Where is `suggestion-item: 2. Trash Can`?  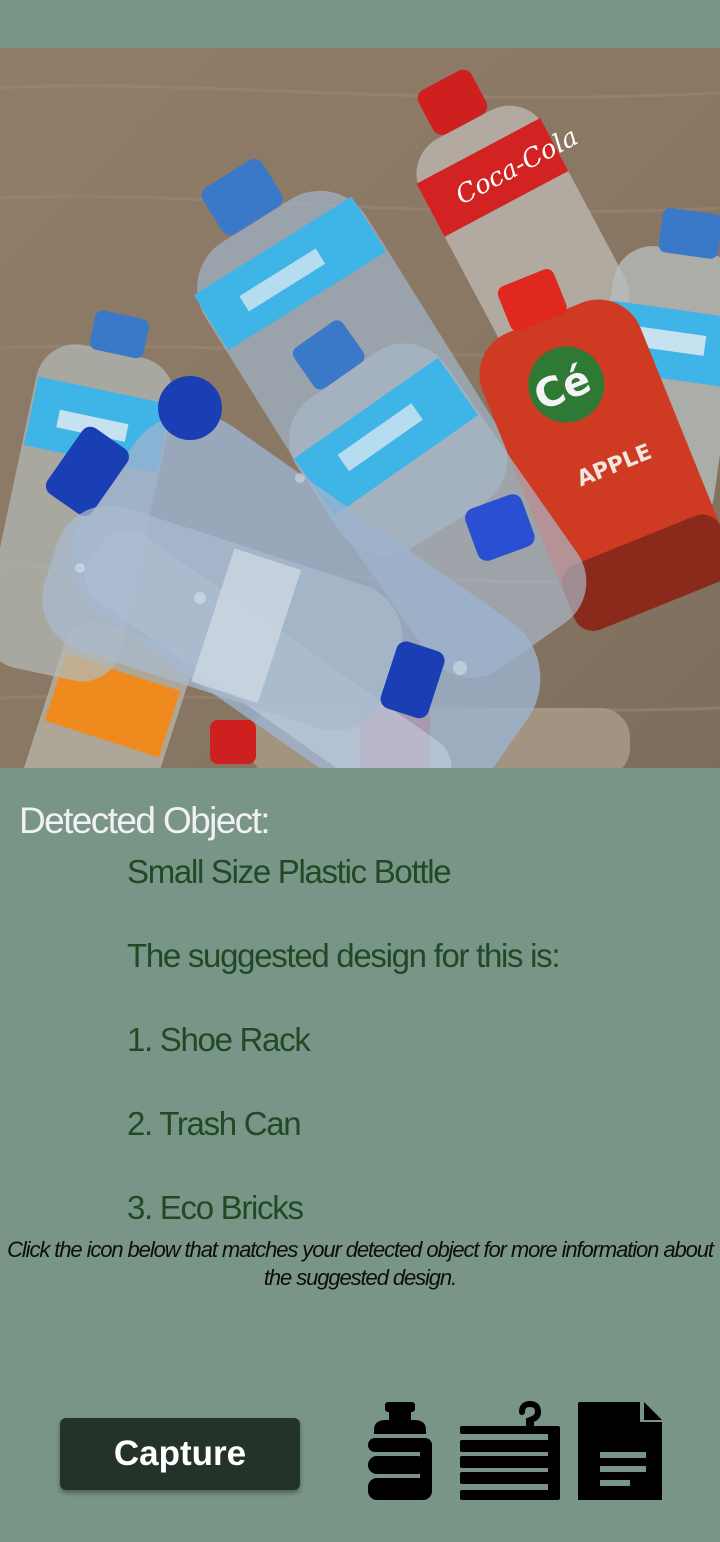 suggestion-item: 2. Trash Can is located at coordinates (214, 1123).